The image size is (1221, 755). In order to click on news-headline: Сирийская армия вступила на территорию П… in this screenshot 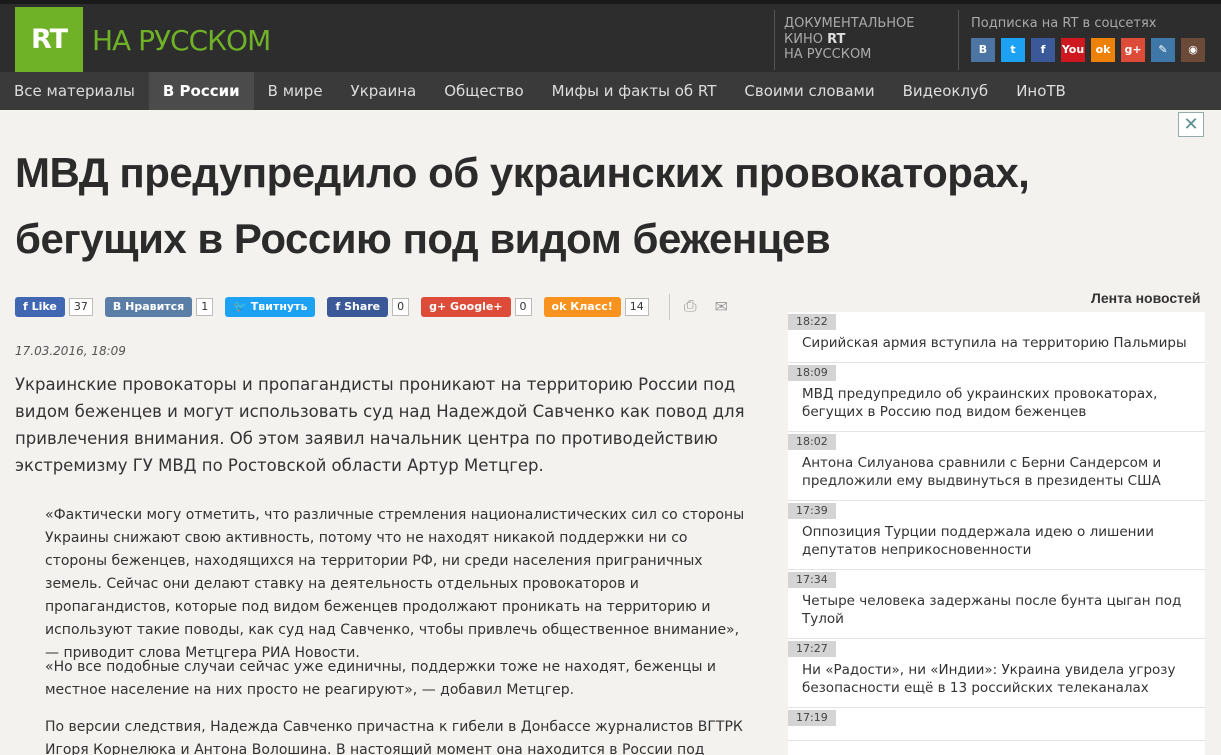, I will do `click(996, 346)`.